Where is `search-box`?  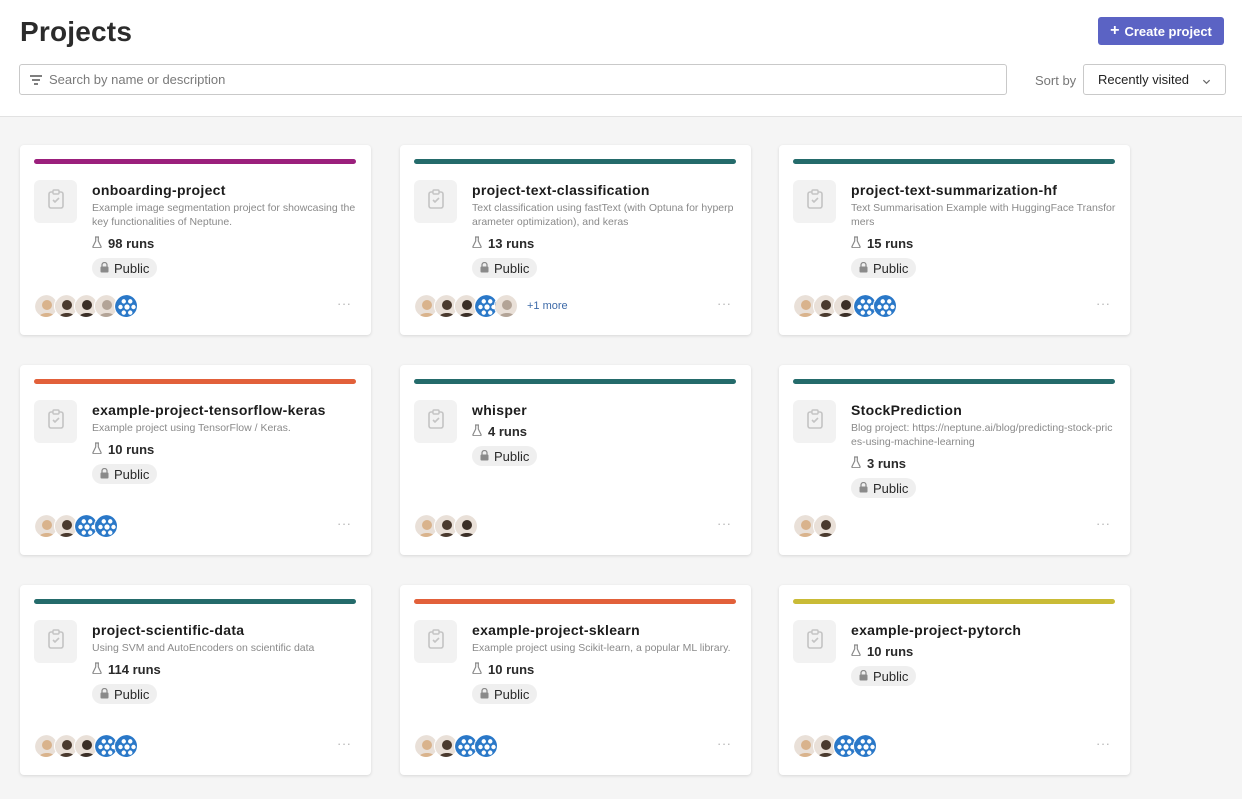 search-box is located at coordinates (513, 79).